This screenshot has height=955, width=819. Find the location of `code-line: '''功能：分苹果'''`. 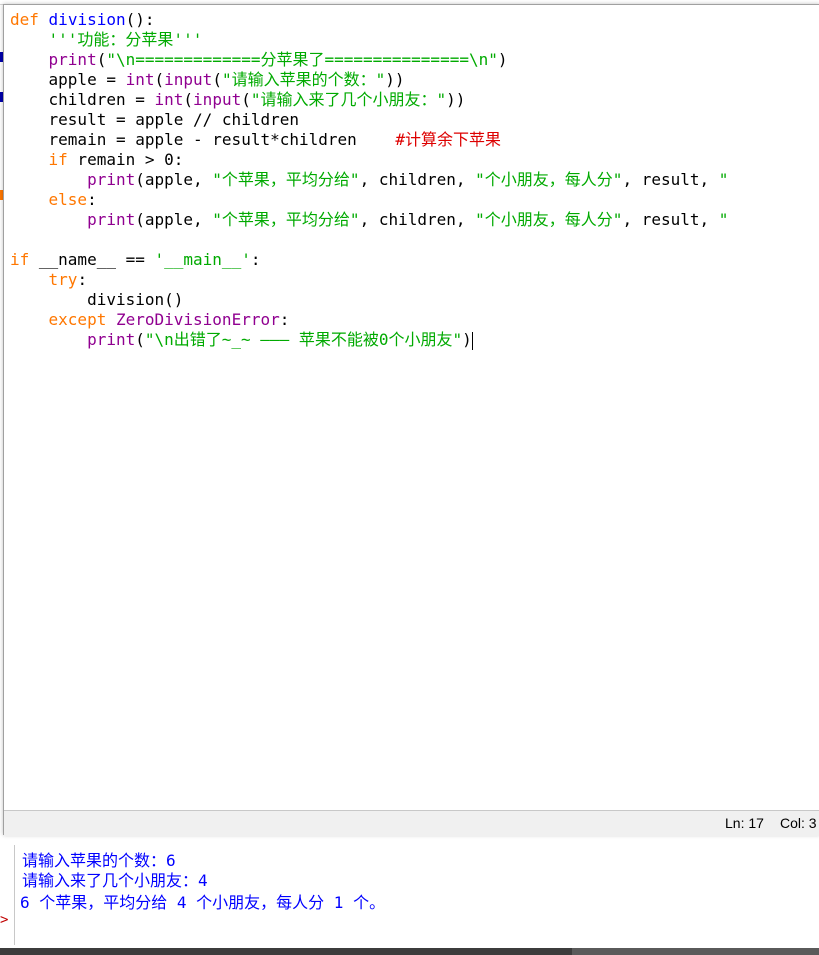

code-line: '''功能：分苹果''' is located at coordinates (106, 40).